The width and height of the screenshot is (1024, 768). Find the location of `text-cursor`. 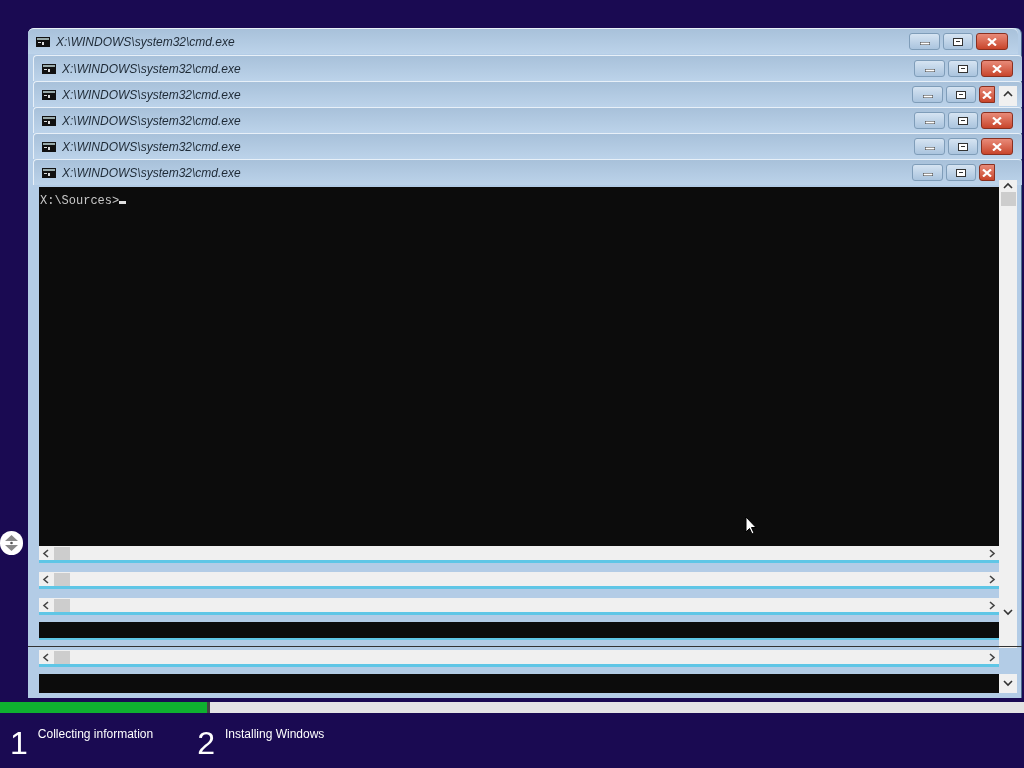

text-cursor is located at coordinates (123, 202).